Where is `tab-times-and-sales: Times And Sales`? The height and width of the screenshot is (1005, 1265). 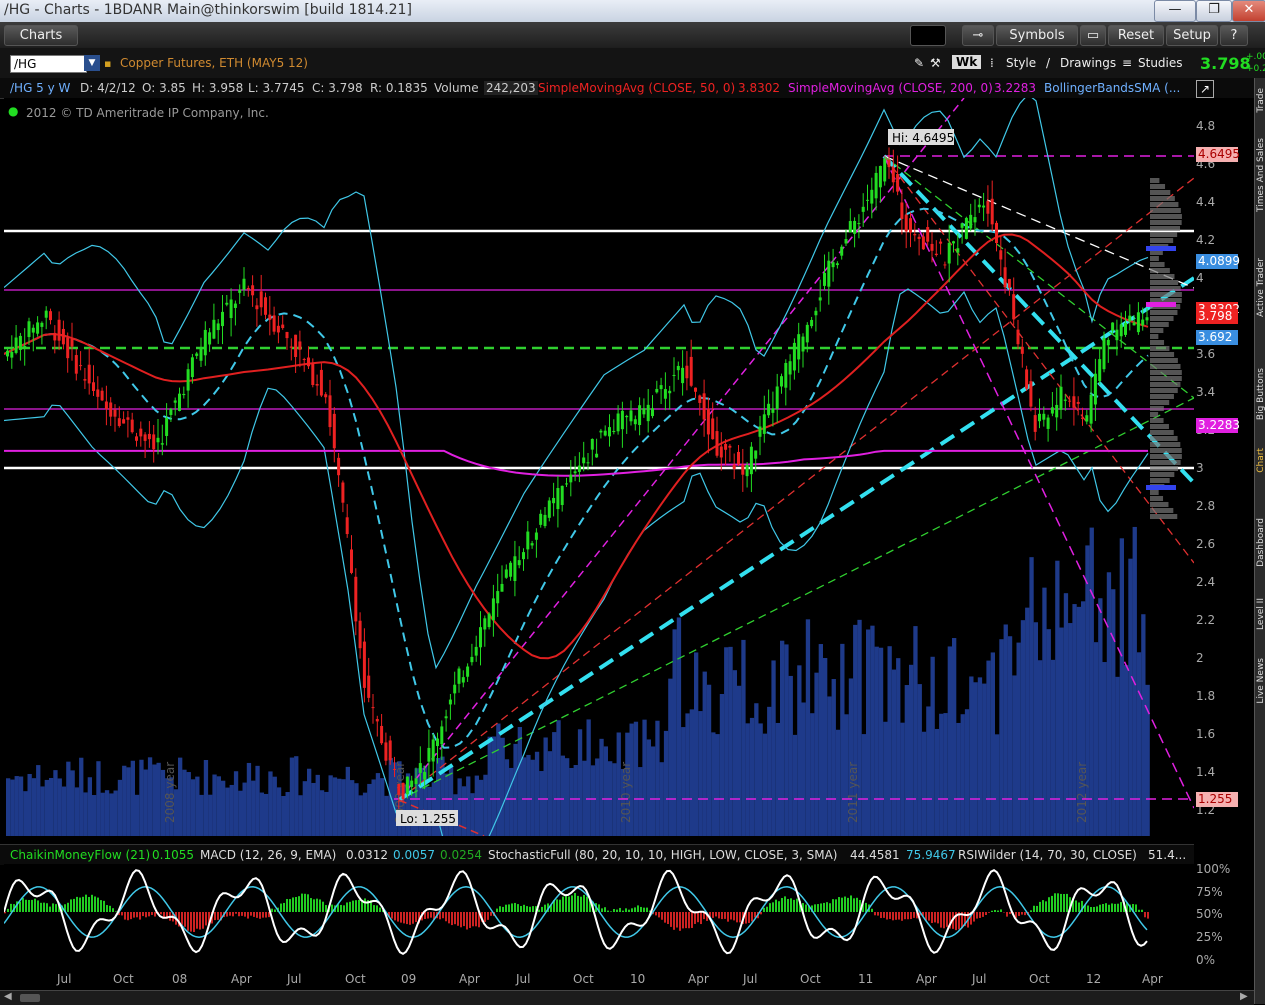
tab-times-and-sales: Times And Sales is located at coordinates (1260, 175).